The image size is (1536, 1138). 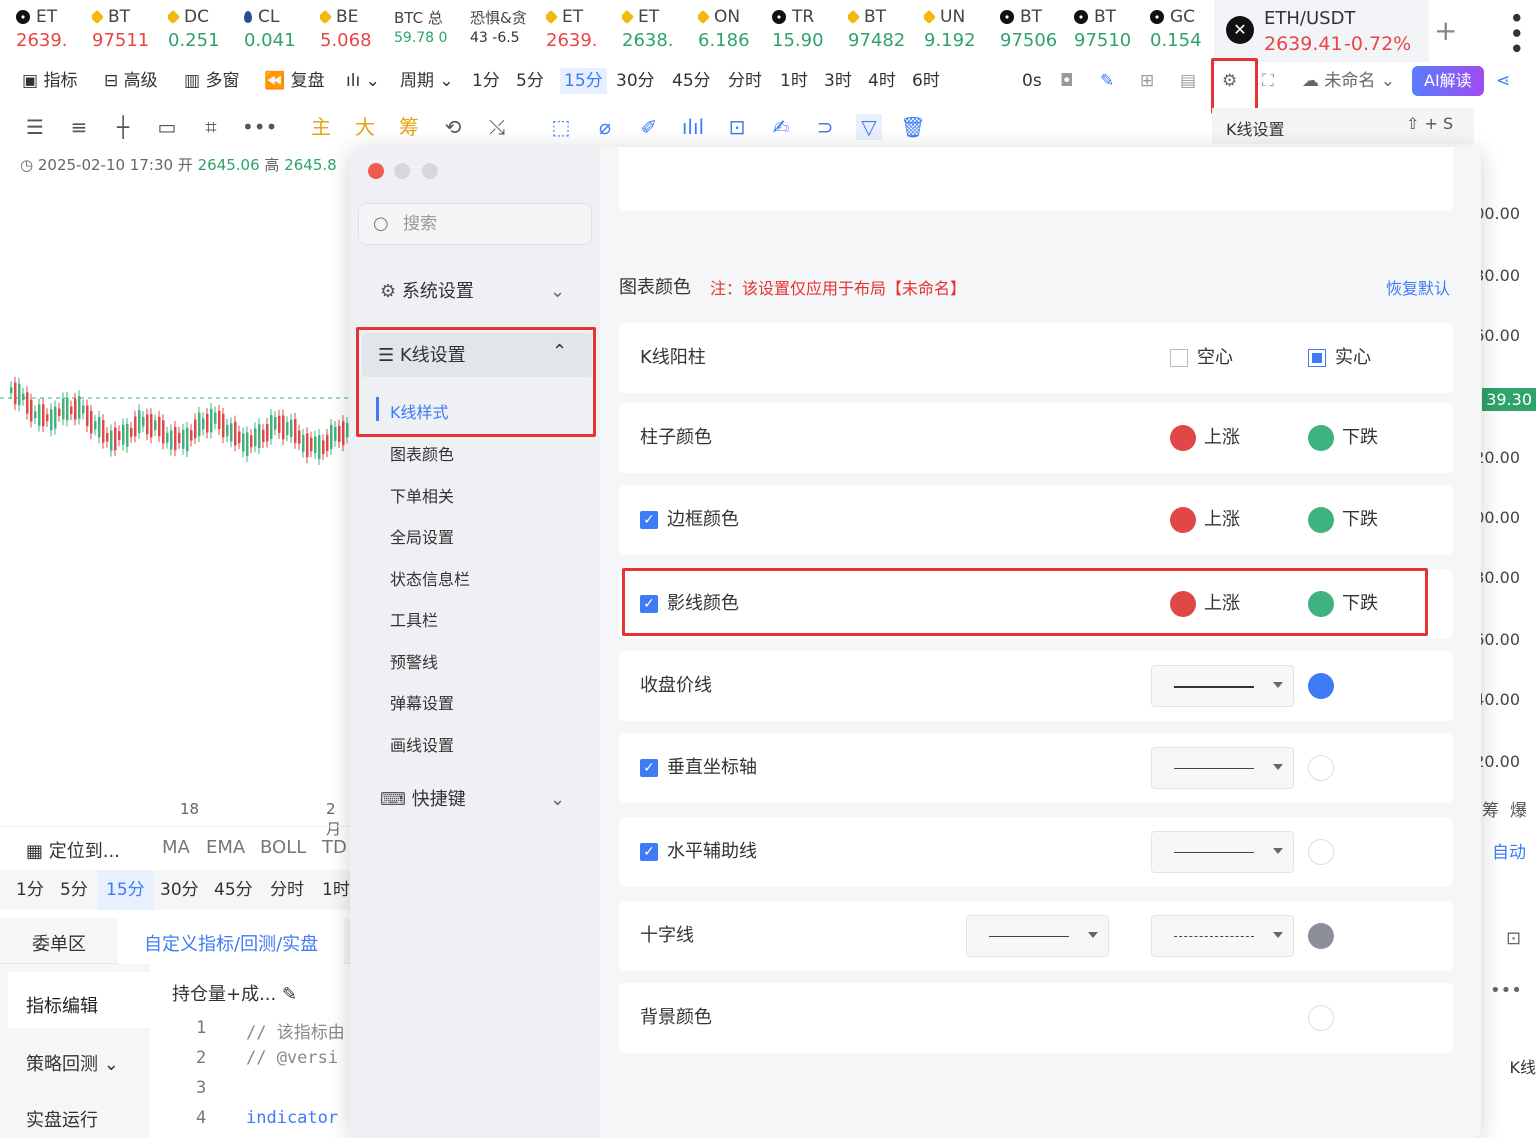 I want to click on trash-icon: 🗑, so click(x=913, y=127).